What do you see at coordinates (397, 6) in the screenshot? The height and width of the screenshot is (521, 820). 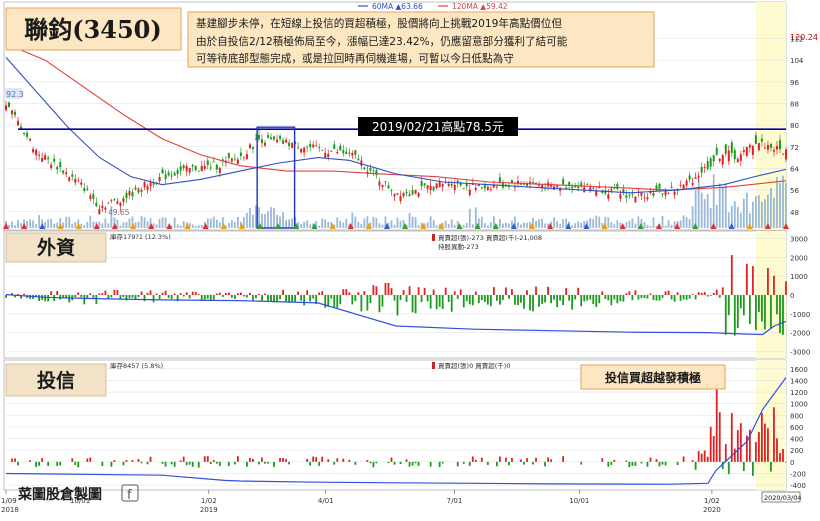 I see `ma60-legend: 60MA ▲63.66` at bounding box center [397, 6].